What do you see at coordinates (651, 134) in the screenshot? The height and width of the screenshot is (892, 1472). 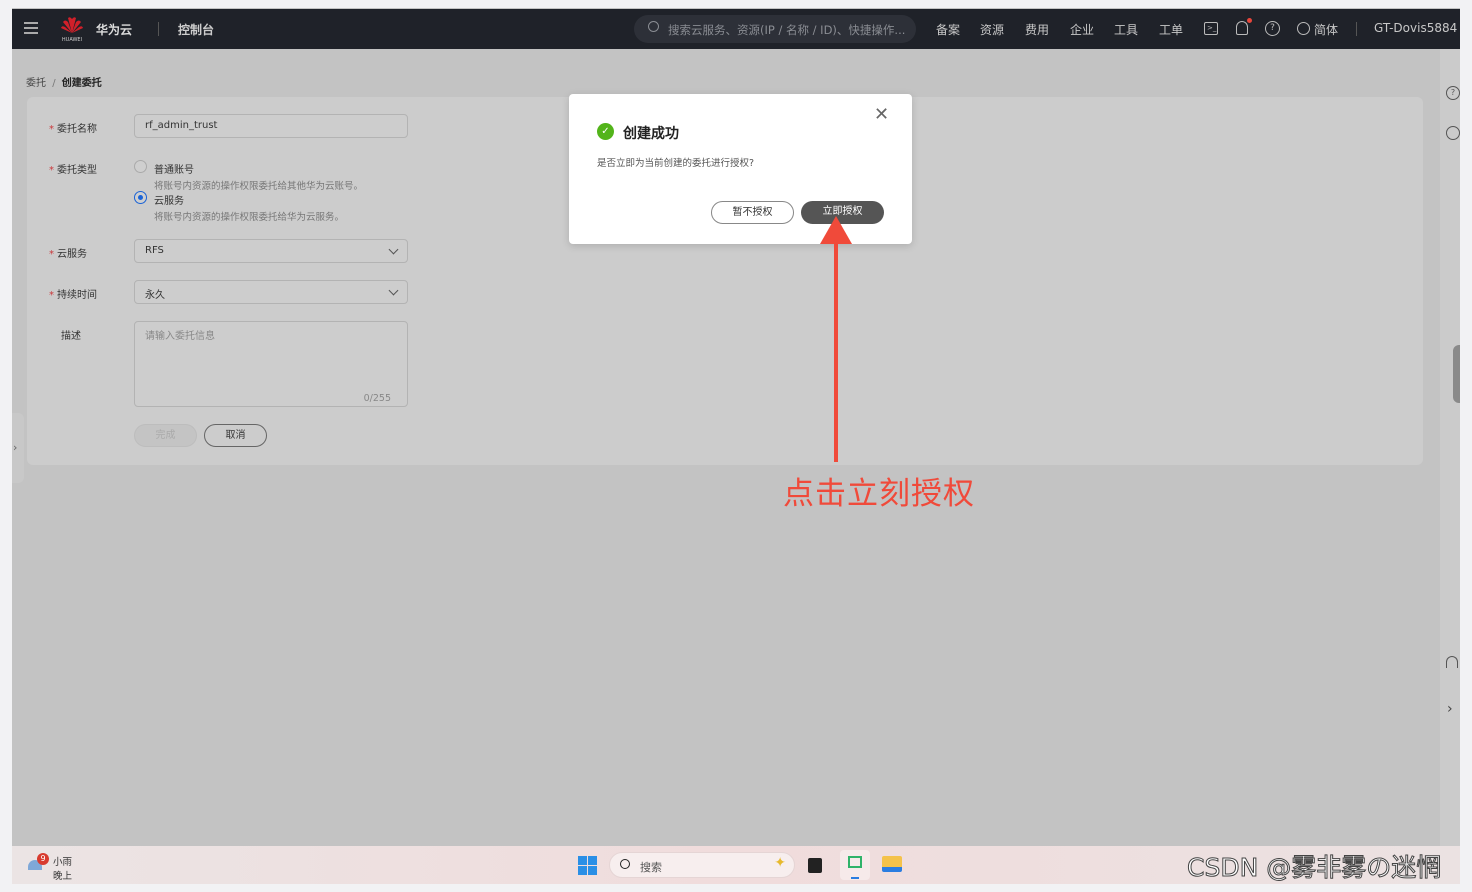 I see `dialog-title: 创建成功` at bounding box center [651, 134].